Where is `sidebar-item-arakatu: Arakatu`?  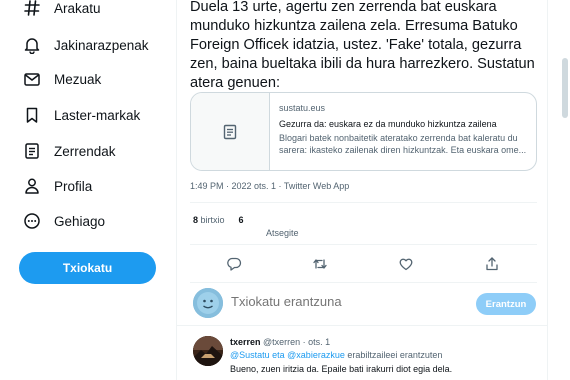 sidebar-item-arakatu: Arakatu is located at coordinates (61, 11).